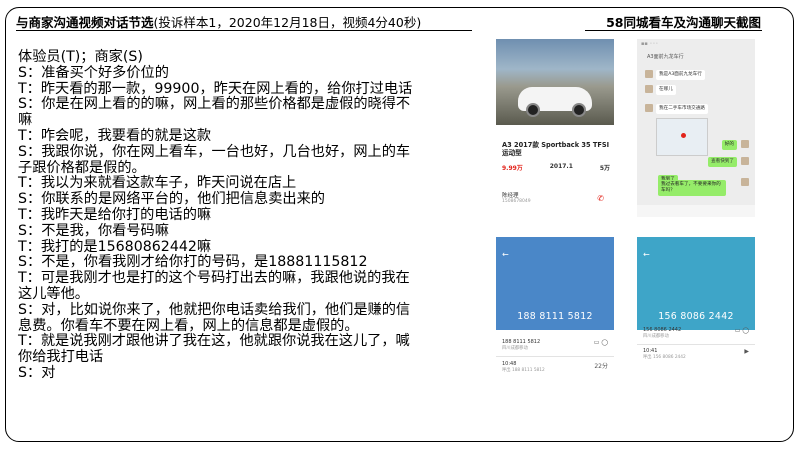 The height and width of the screenshot is (449, 801). Describe the element at coordinates (214, 349) in the screenshot. I see `transcript-line: T：就是说我刚才跟他讲了我在这，他就跟你说我在这儿了，喊你给我打电话` at that location.